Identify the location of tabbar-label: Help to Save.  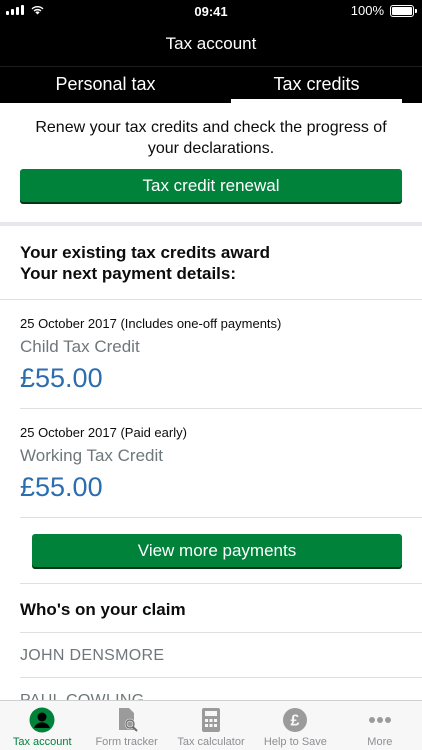
(295, 742).